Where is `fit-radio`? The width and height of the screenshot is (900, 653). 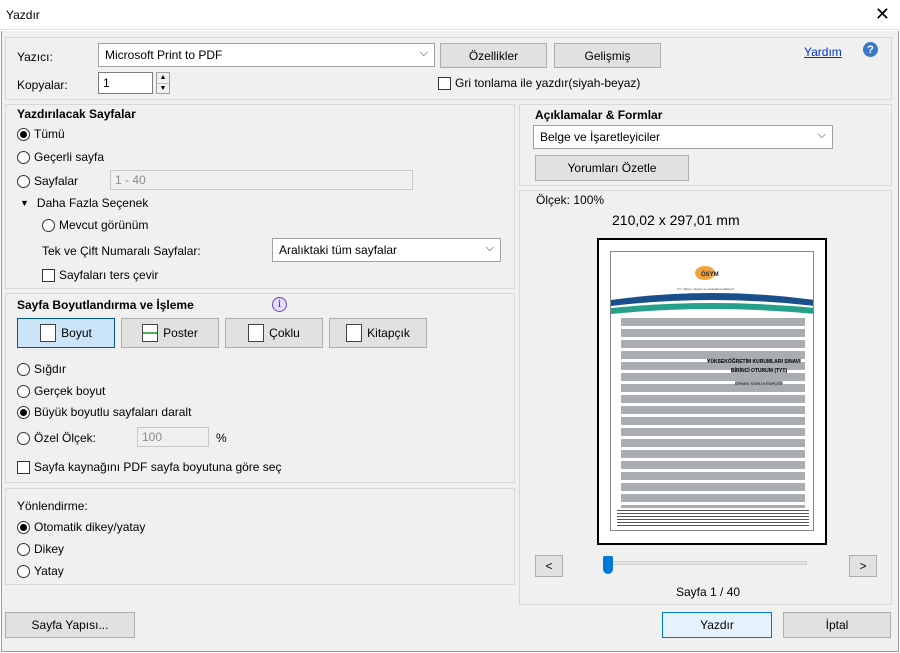
fit-radio is located at coordinates (23, 369).